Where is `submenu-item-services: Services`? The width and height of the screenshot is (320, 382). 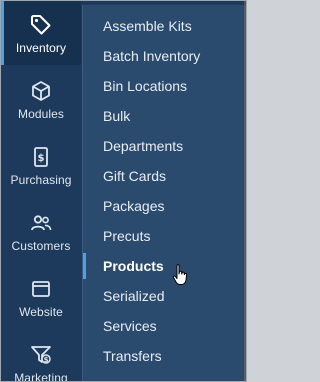 submenu-item-services: Services is located at coordinates (164, 326).